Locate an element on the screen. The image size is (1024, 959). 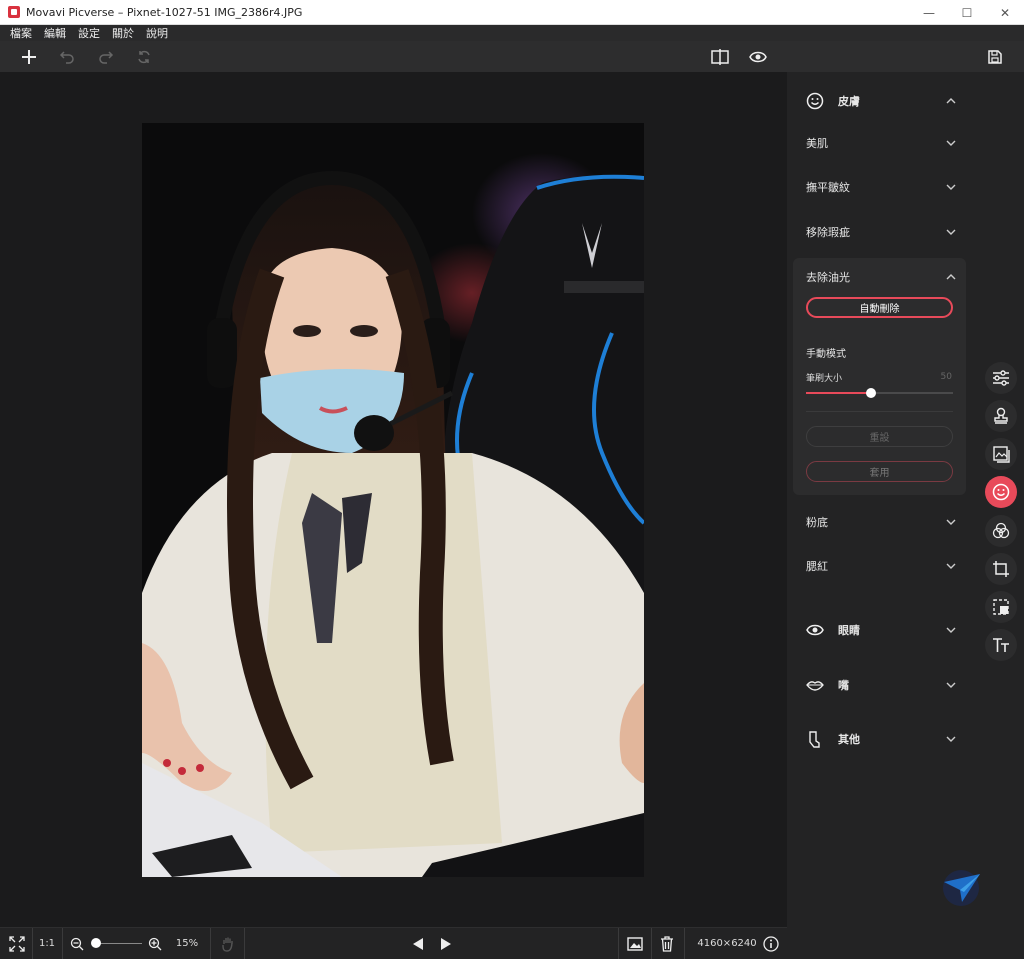
image-layers-icon is located at coordinates (1001, 454).